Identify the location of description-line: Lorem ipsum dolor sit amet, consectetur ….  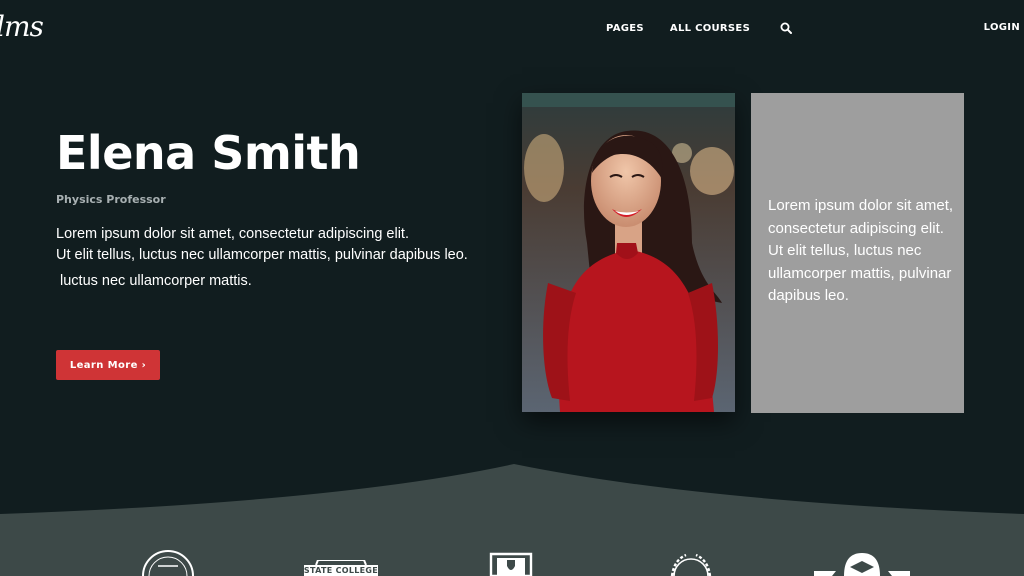
(232, 234).